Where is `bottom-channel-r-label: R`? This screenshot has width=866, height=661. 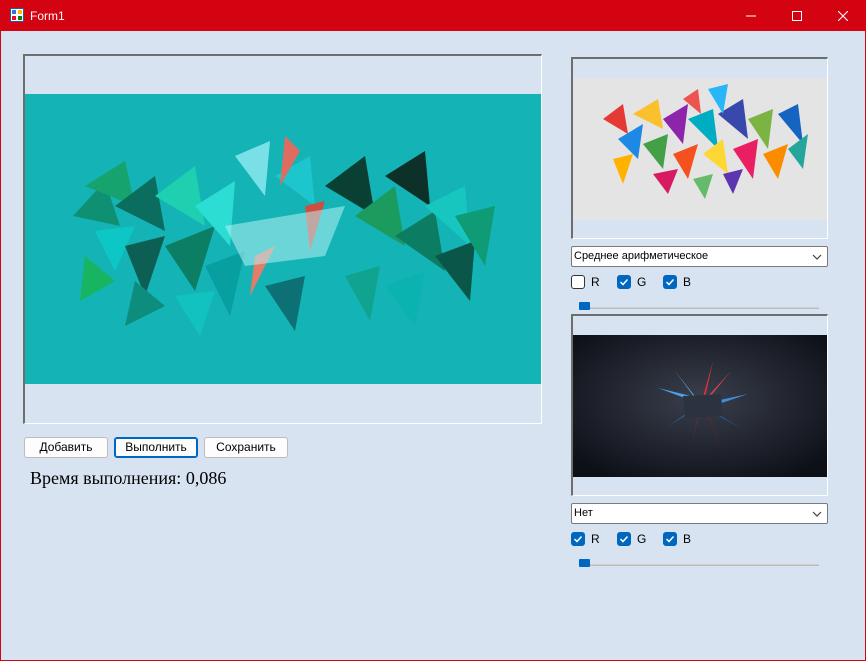
bottom-channel-r-label: R is located at coordinates (595, 539).